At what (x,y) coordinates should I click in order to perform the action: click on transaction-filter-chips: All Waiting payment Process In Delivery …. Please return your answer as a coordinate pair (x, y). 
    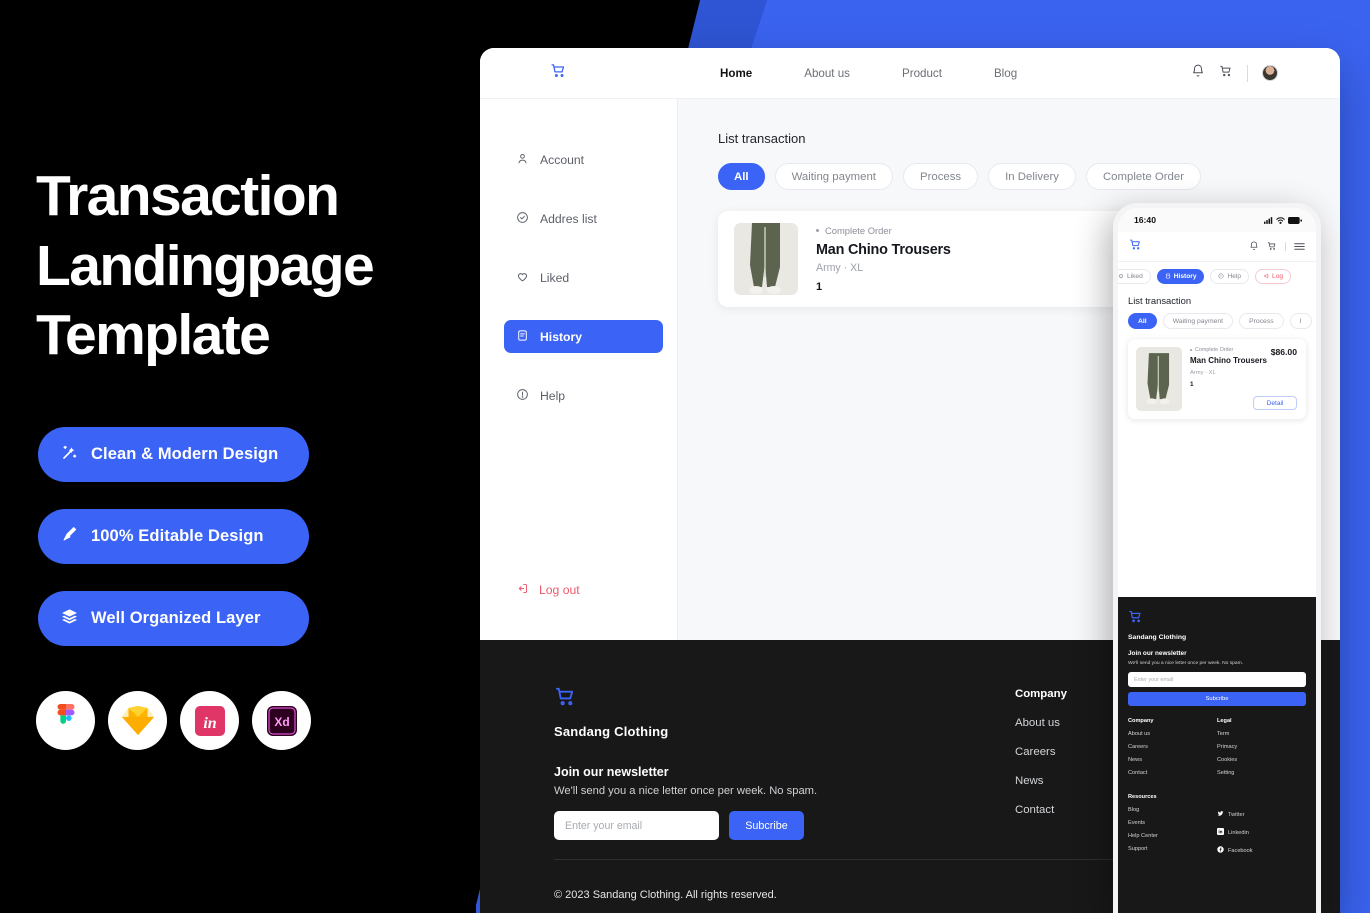
    Looking at the image, I should click on (1029, 176).